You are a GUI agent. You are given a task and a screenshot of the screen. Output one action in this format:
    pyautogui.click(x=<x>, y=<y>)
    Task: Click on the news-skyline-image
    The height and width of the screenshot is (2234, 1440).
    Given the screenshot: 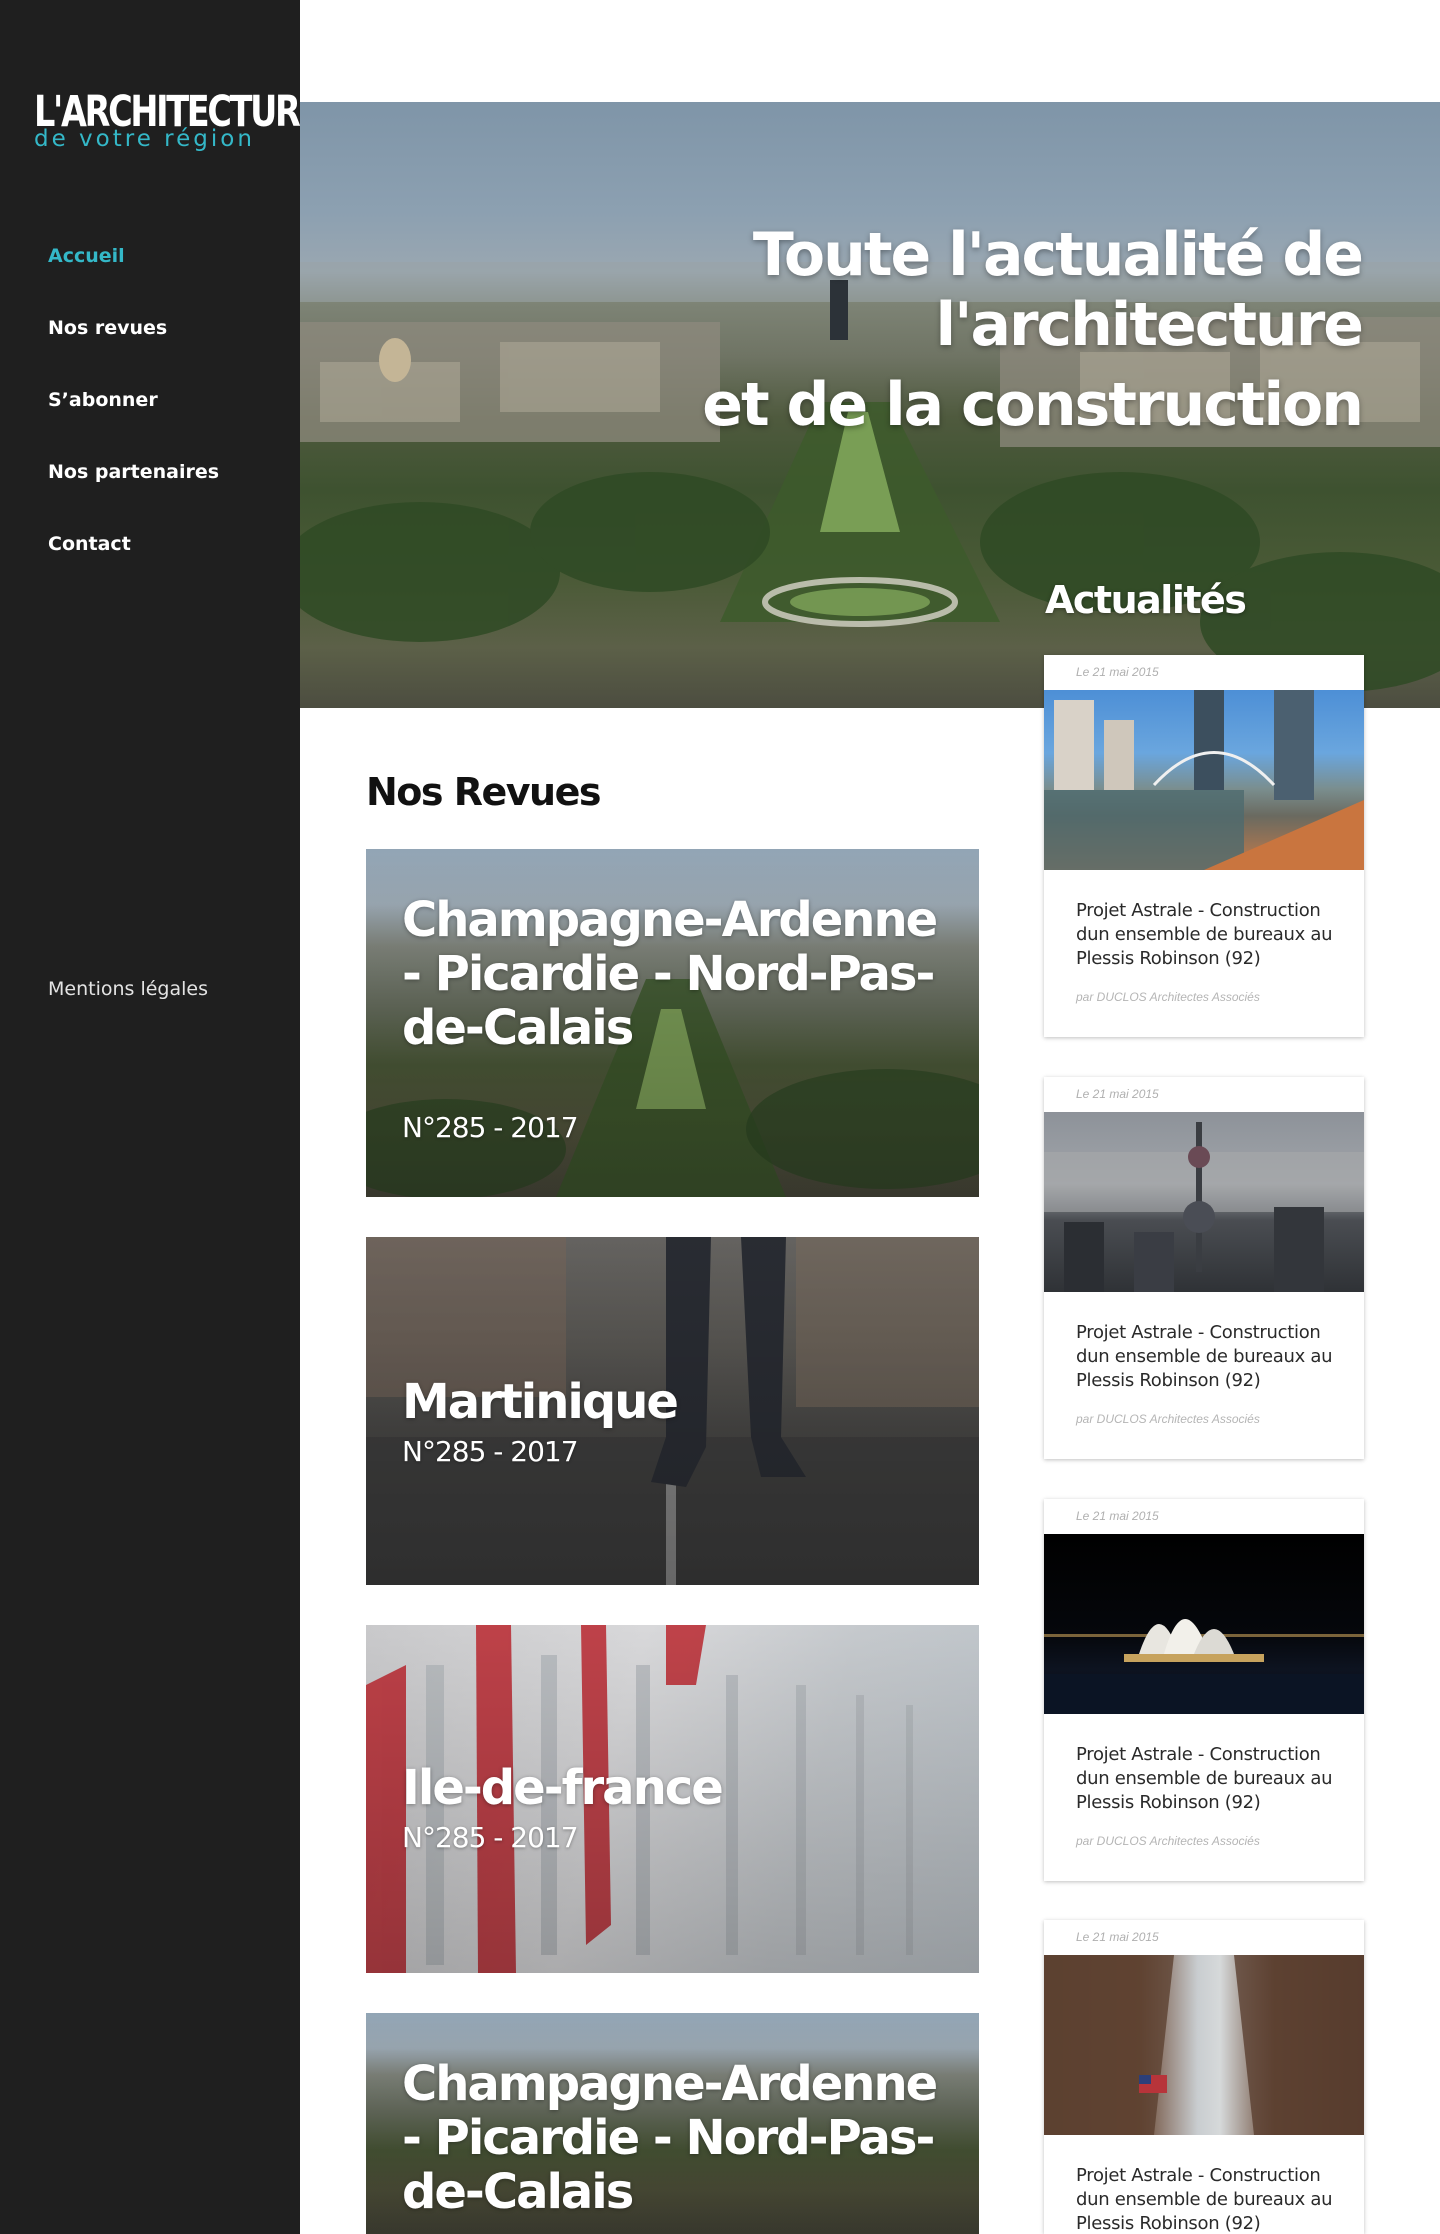 What is the action you would take?
    pyautogui.click(x=1204, y=1207)
    